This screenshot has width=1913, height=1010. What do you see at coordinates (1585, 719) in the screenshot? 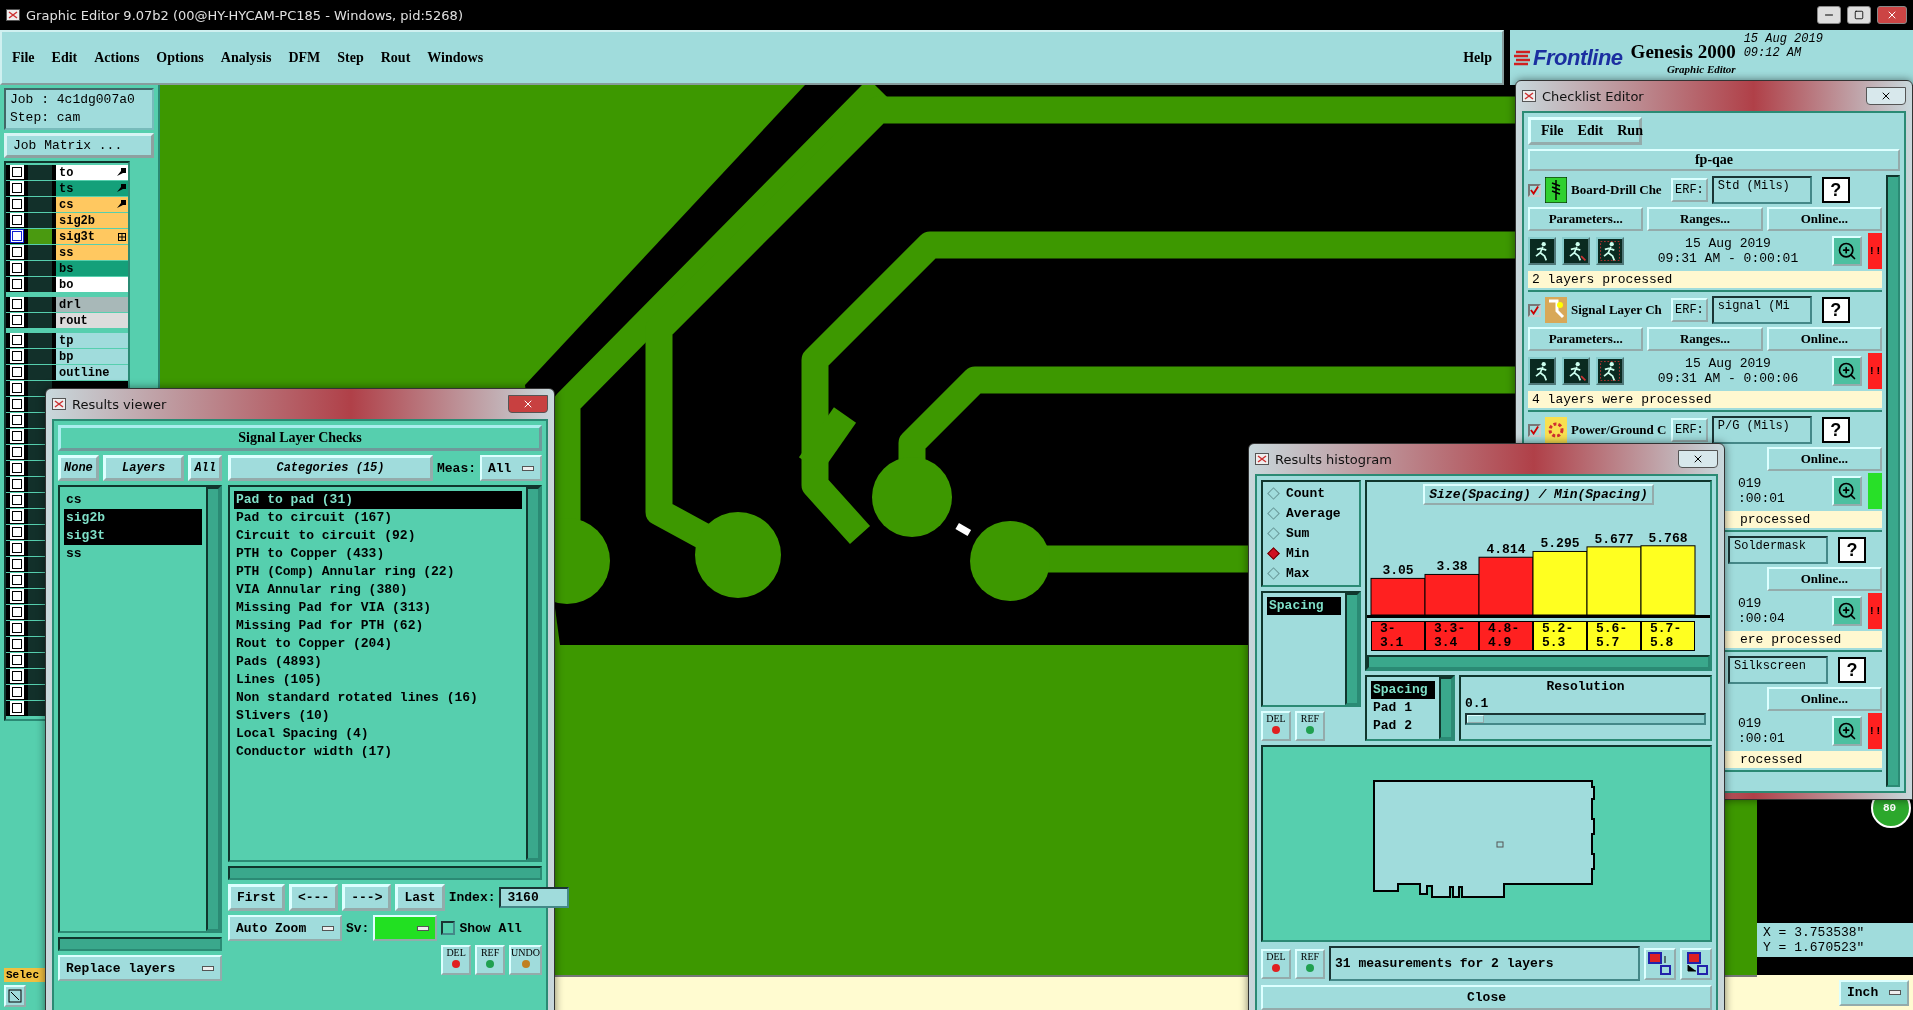
I see `resolution-slider` at bounding box center [1585, 719].